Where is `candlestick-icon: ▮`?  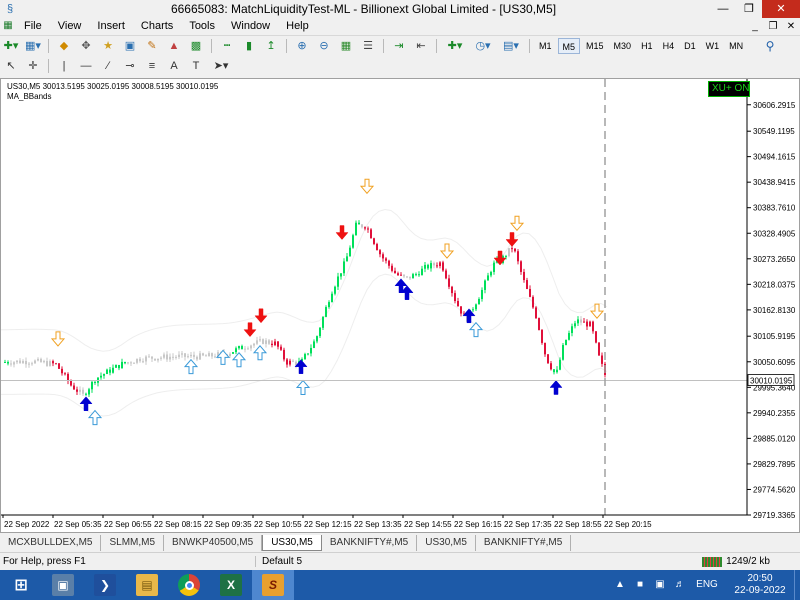
candlestick-icon: ▮ is located at coordinates (249, 46).